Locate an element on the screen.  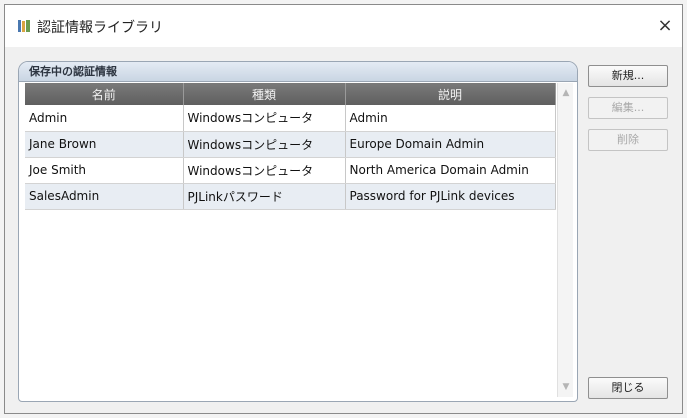
close-window-button: × is located at coordinates (665, 26).